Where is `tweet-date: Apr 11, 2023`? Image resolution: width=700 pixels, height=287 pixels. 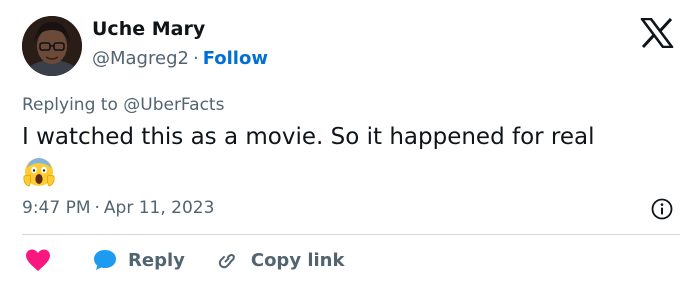 tweet-date: Apr 11, 2023 is located at coordinates (159, 208).